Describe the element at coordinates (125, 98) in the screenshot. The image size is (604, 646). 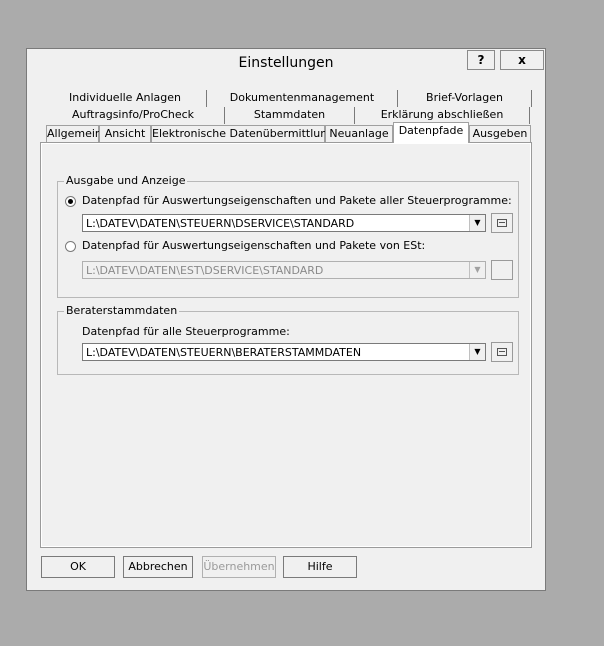
I see `tab-individuelle-anlagen: Individuelle Anlagen` at that location.